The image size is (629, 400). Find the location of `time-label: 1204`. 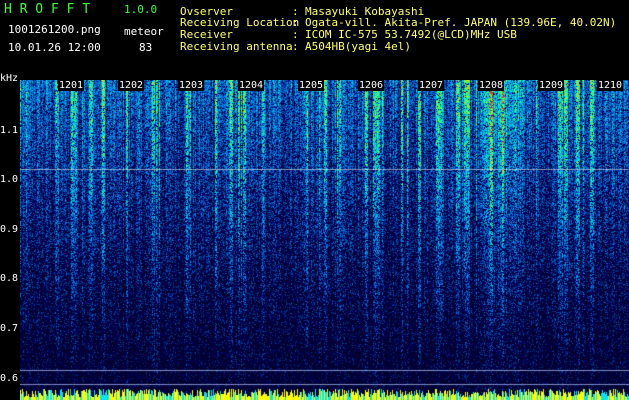

time-label: 1204 is located at coordinates (251, 85).